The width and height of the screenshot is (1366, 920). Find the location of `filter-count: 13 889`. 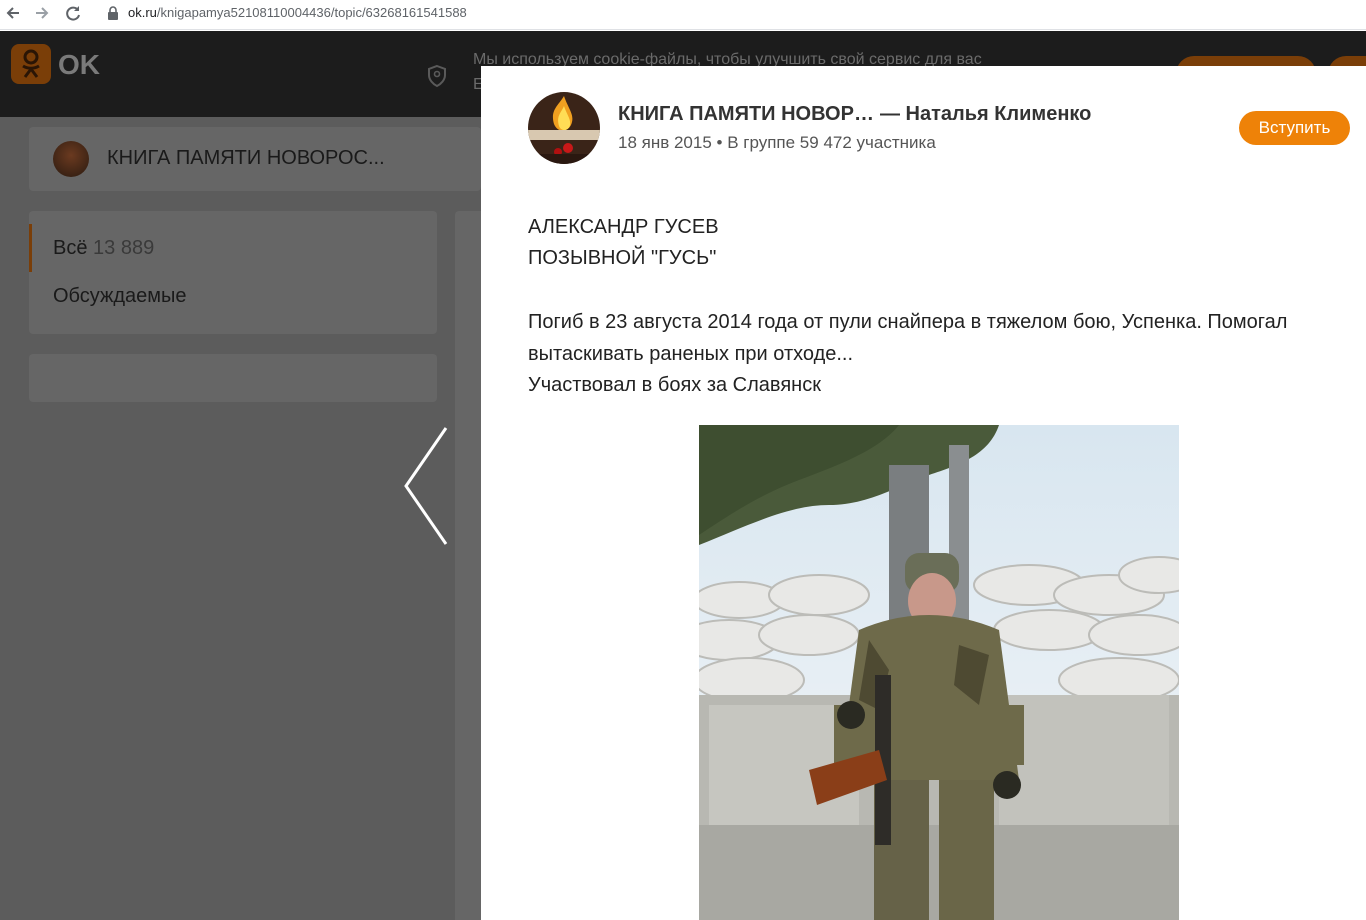

filter-count: 13 889 is located at coordinates (124, 248).